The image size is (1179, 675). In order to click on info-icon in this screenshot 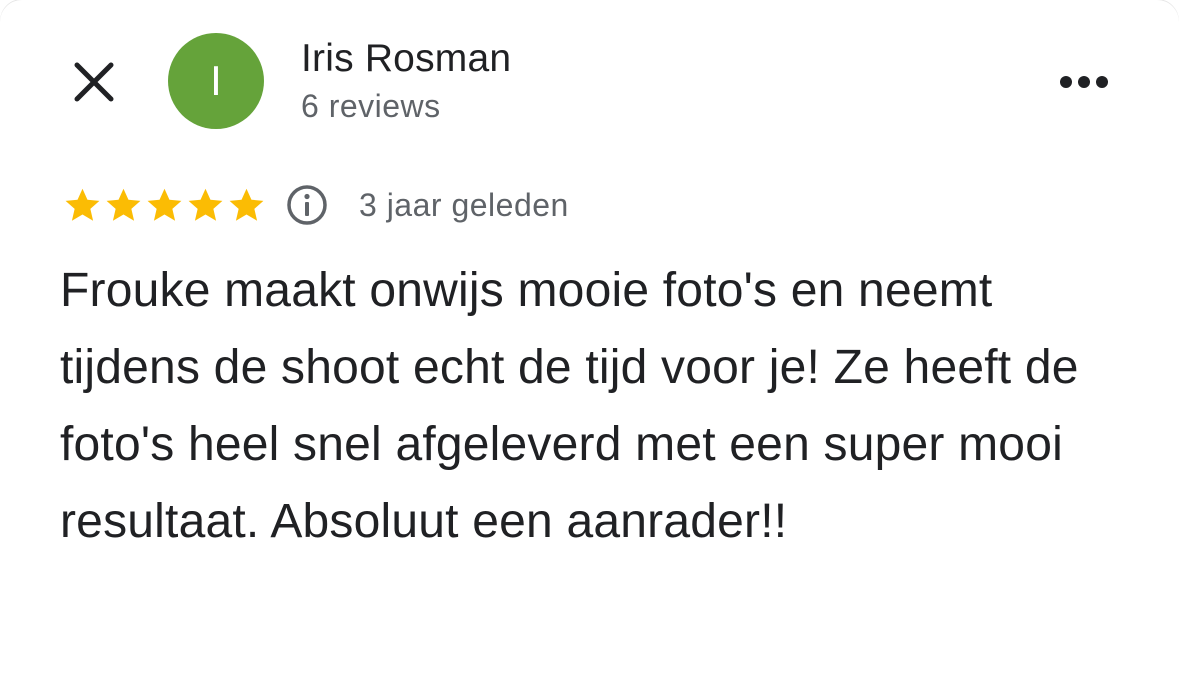, I will do `click(307, 205)`.